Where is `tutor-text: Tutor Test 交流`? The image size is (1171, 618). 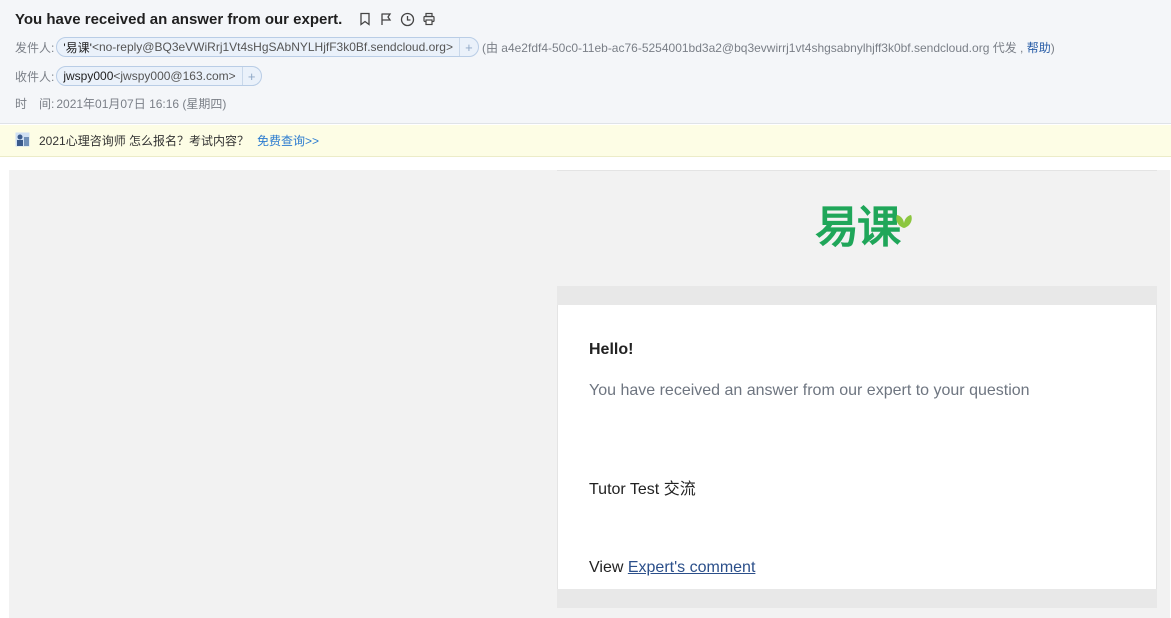
tutor-text: Tutor Test 交流 is located at coordinates (642, 489).